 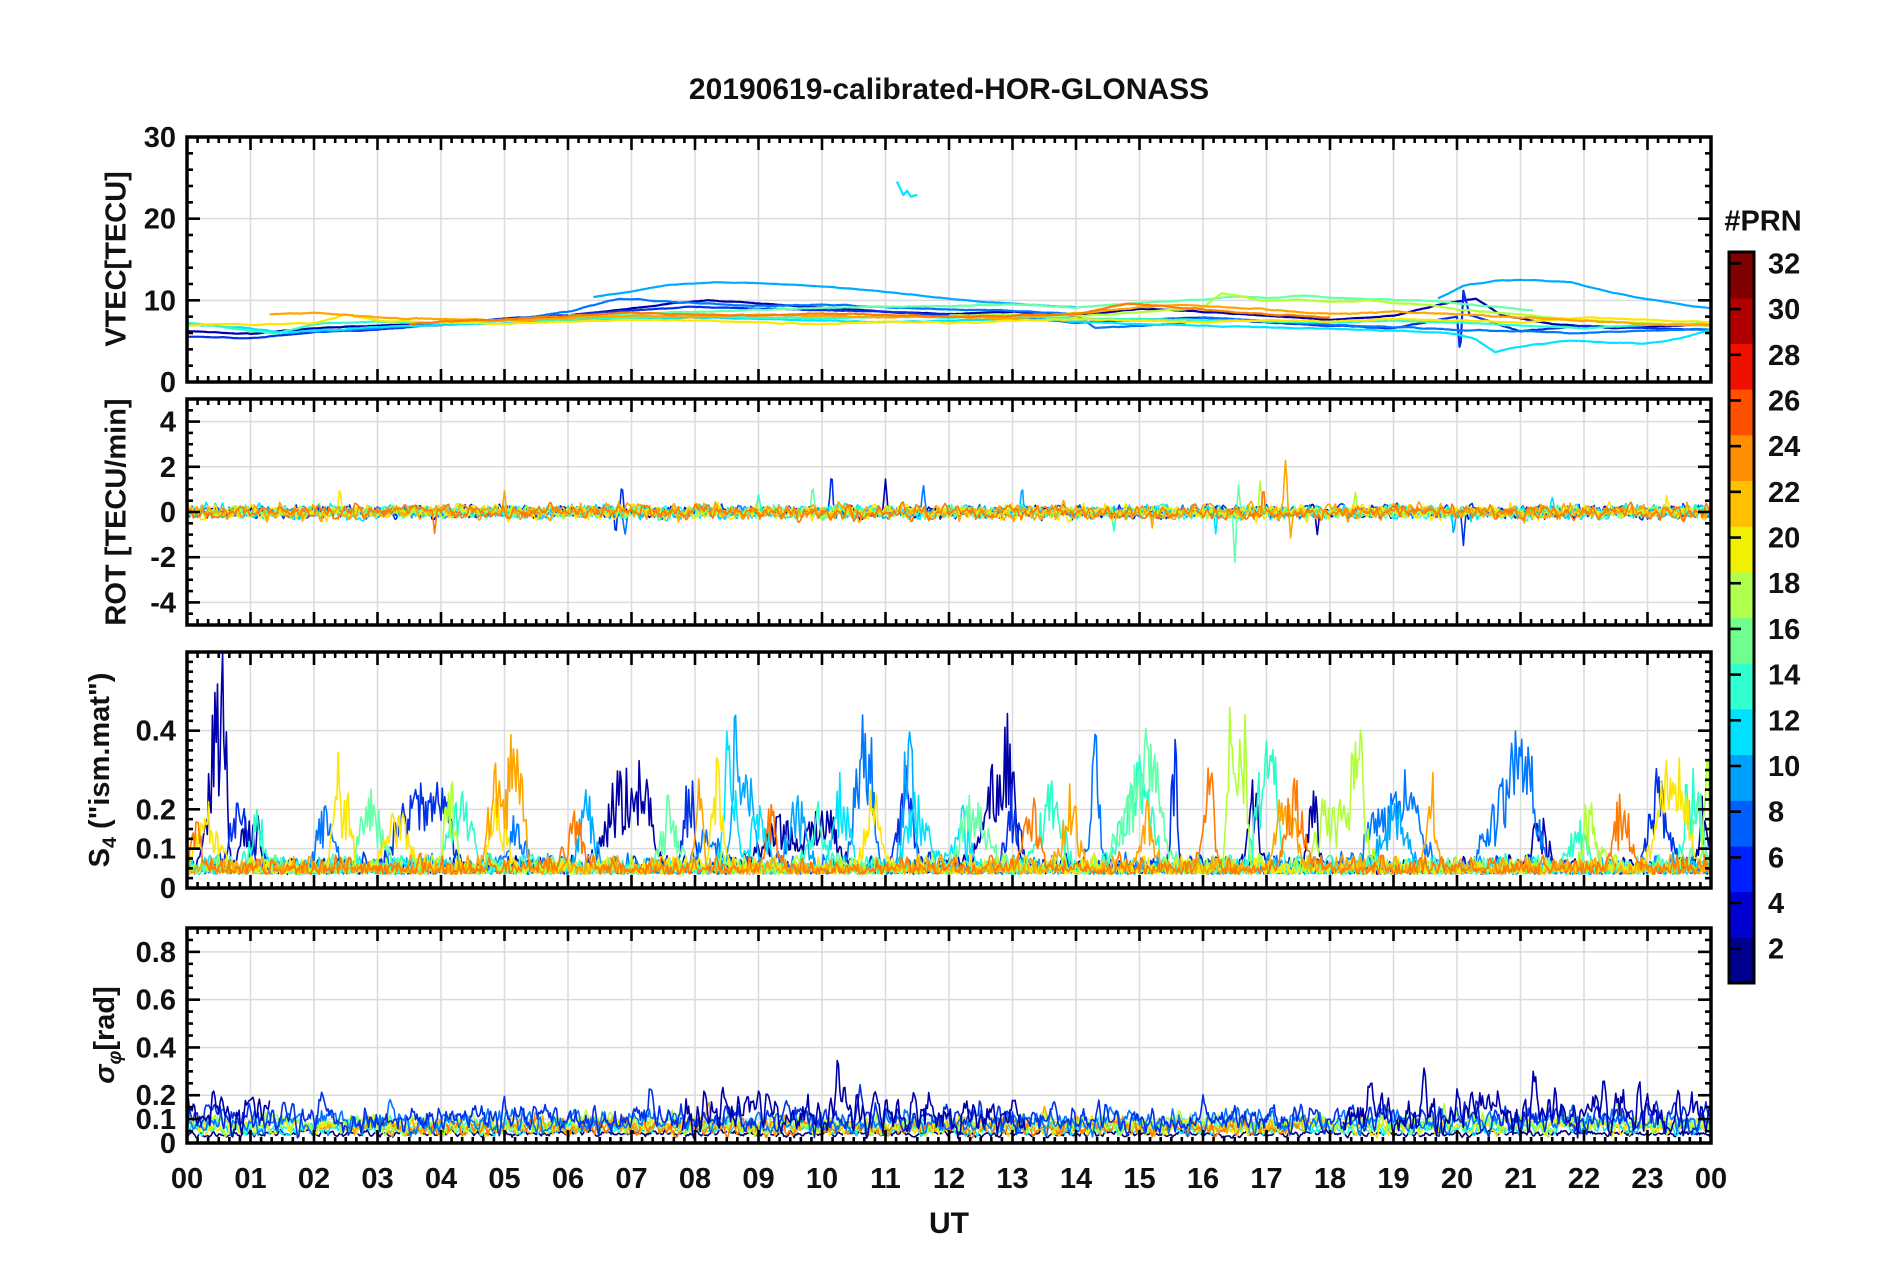 I want to click on ylabel-s4: S4 ("ism.mat"), so click(x=103, y=770).